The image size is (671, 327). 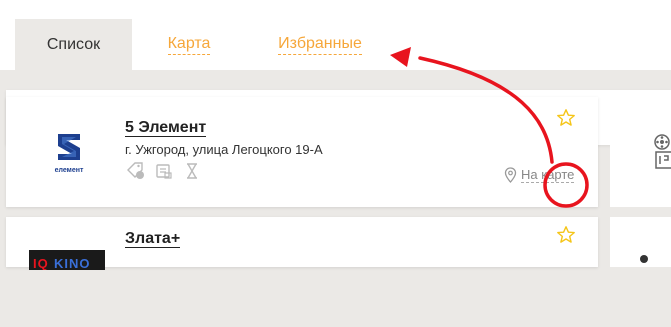 What do you see at coordinates (69, 170) in the screenshot?
I see `logo-text: елемент` at bounding box center [69, 170].